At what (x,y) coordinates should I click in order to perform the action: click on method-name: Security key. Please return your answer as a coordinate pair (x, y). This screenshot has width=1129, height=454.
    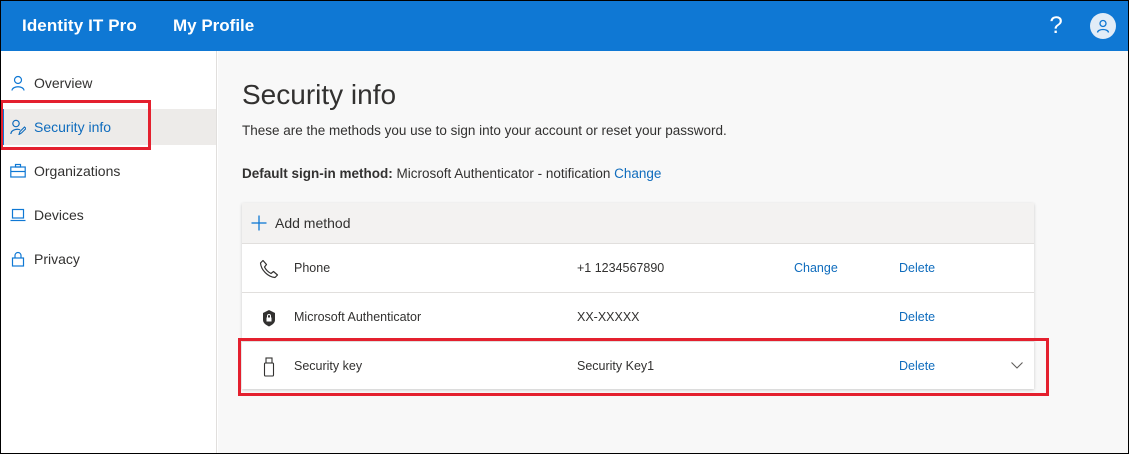
    Looking at the image, I should click on (328, 366).